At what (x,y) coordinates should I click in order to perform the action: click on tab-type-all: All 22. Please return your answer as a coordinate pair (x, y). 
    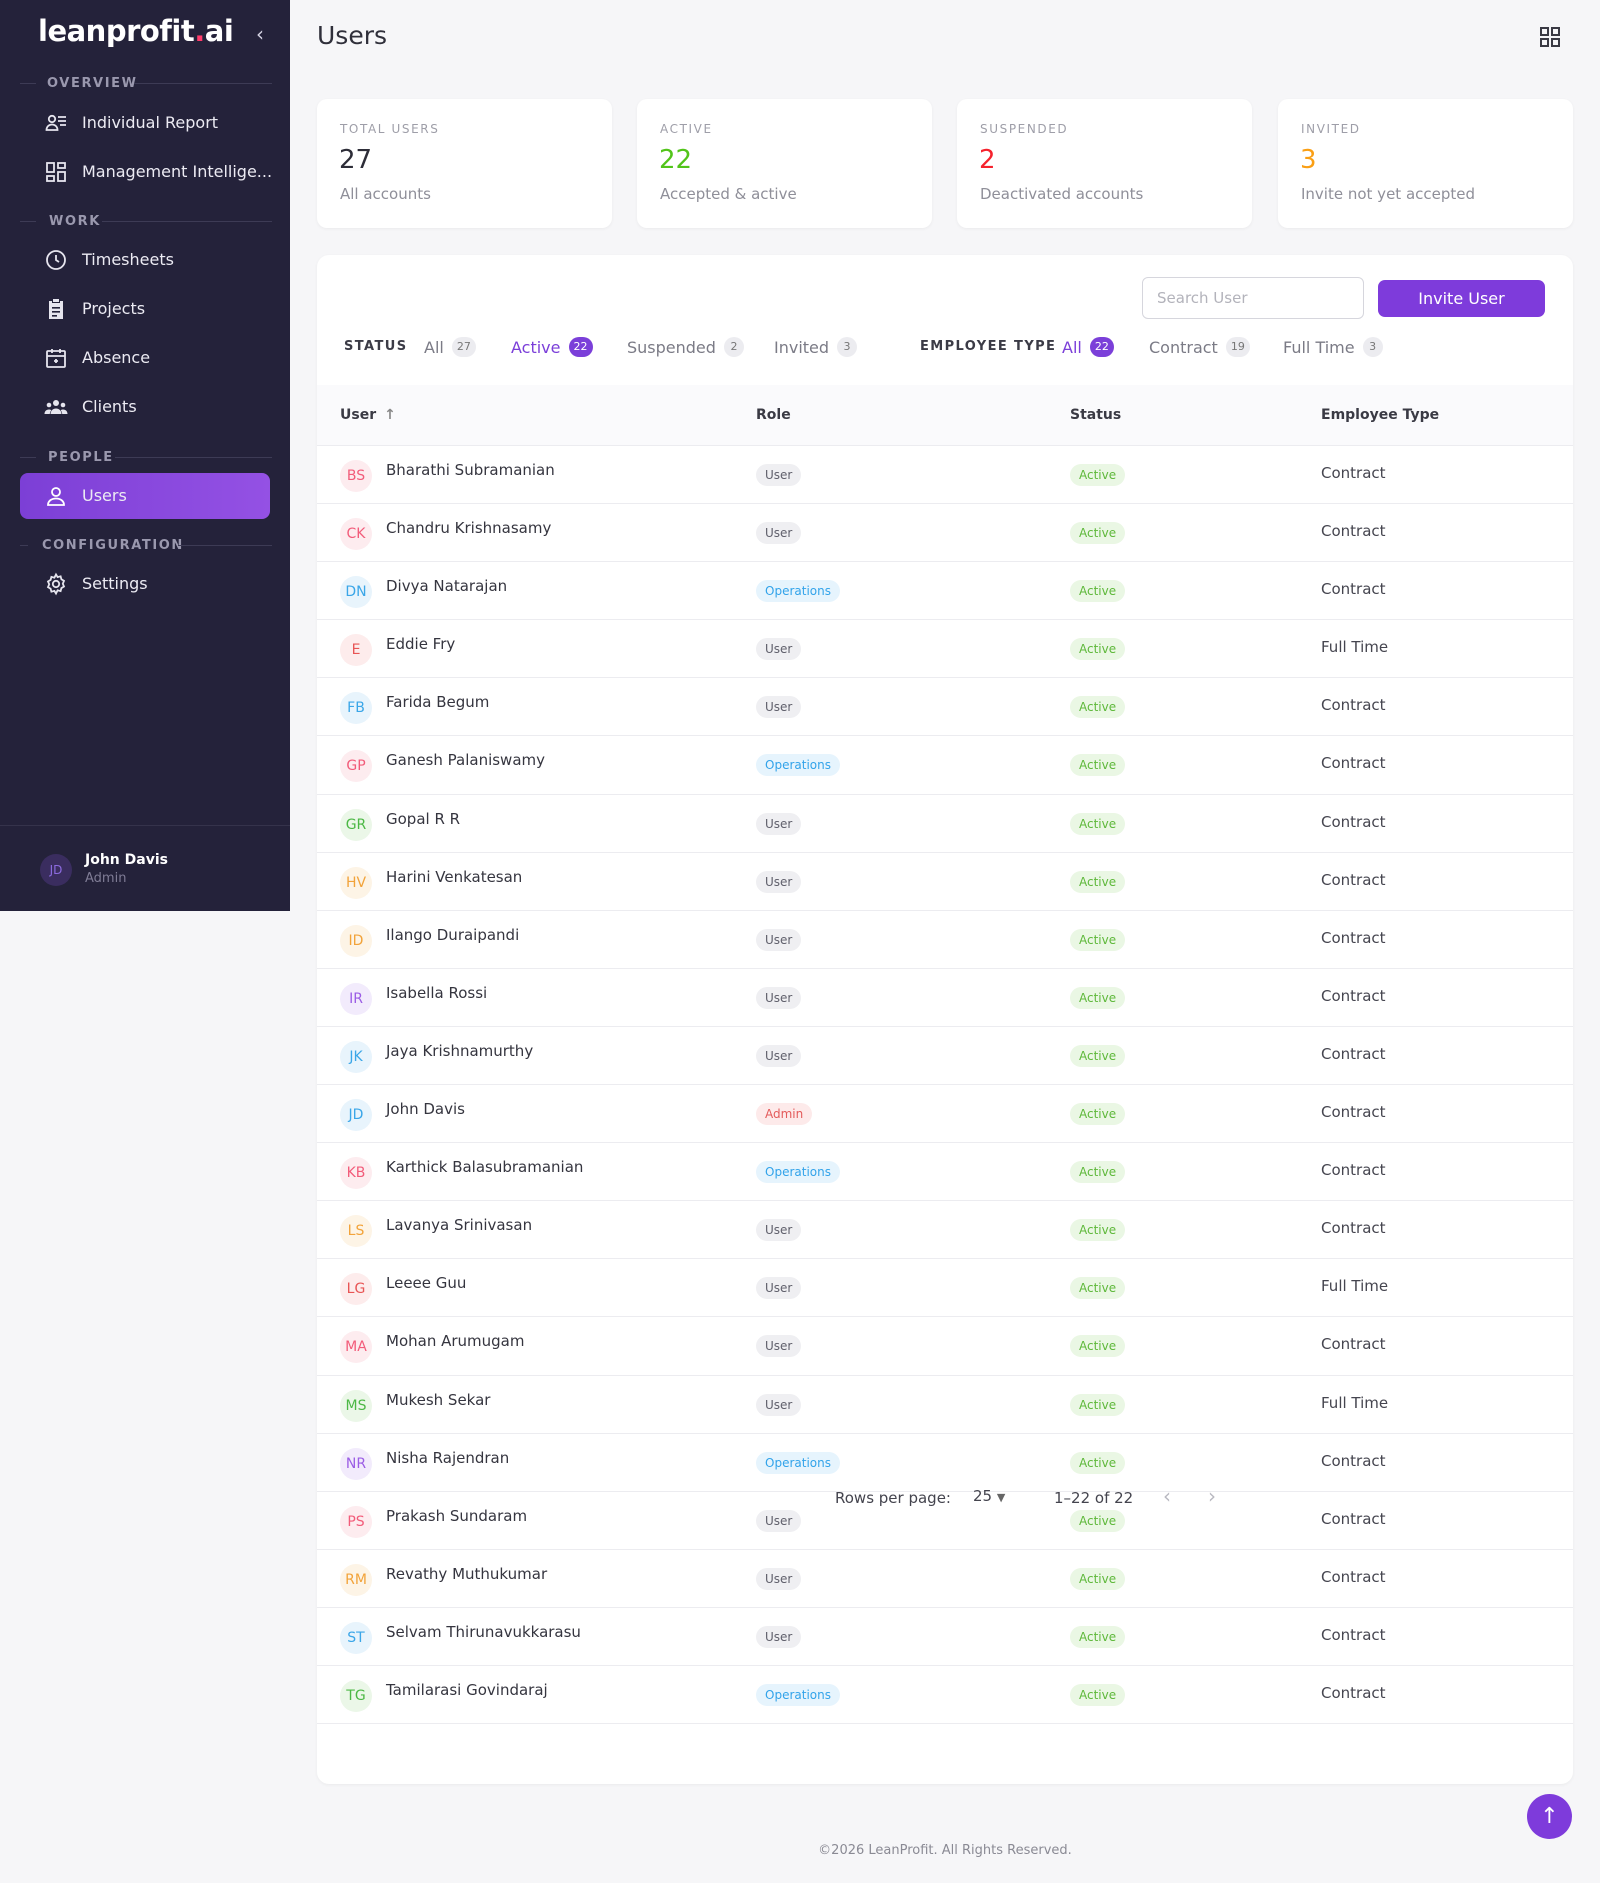
    Looking at the image, I should click on (1088, 347).